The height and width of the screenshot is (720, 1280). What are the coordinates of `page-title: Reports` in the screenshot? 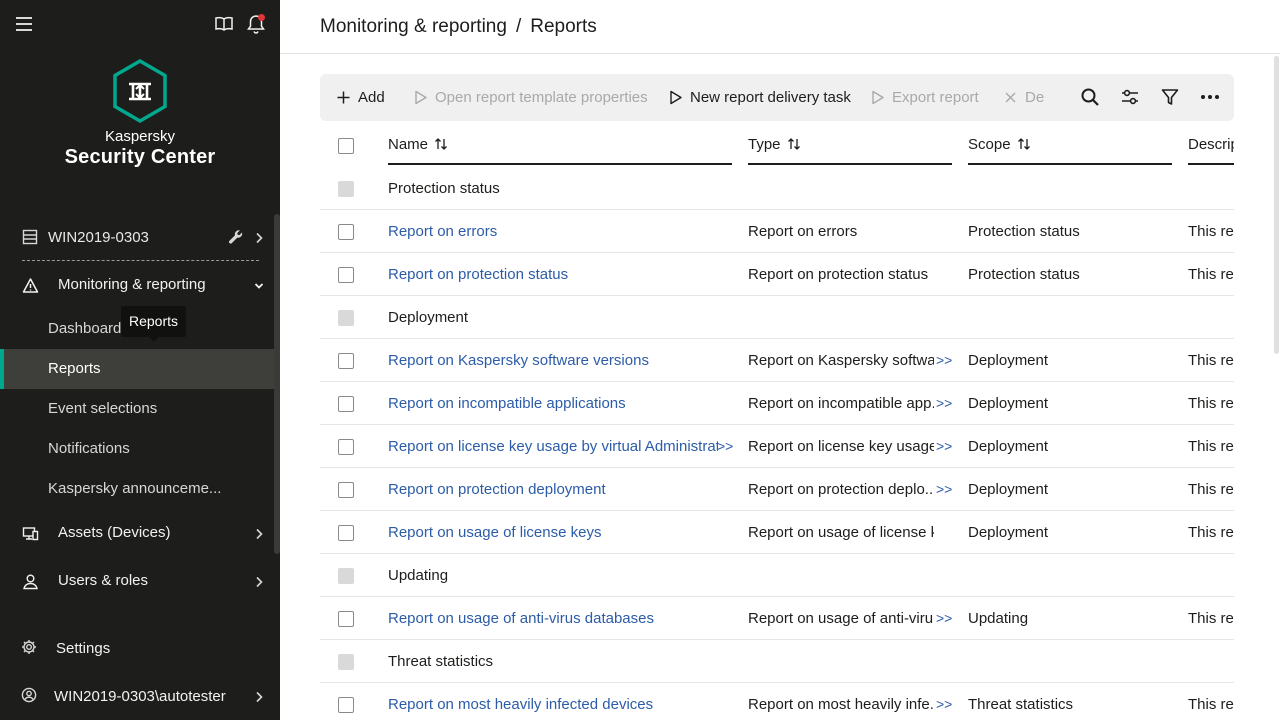 It's located at (563, 26).